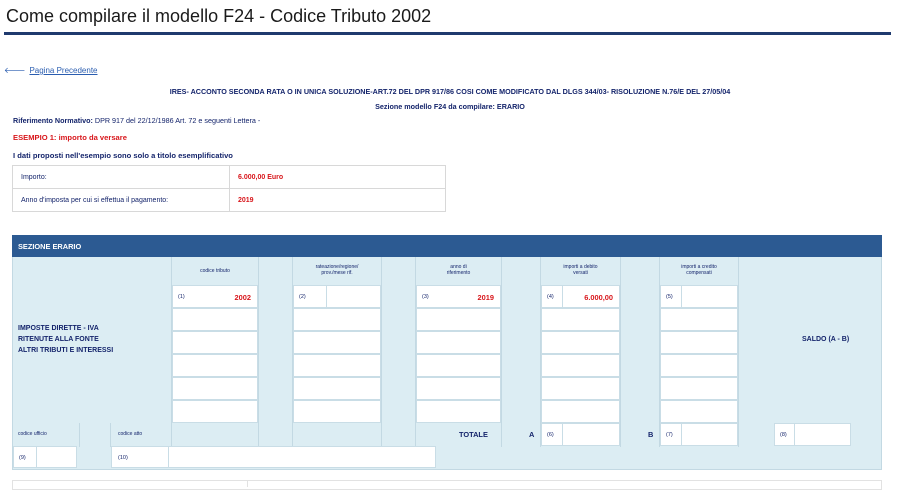 The width and height of the screenshot is (900, 490). What do you see at coordinates (337, 296) in the screenshot?
I see `rateazione-field: (2)` at bounding box center [337, 296].